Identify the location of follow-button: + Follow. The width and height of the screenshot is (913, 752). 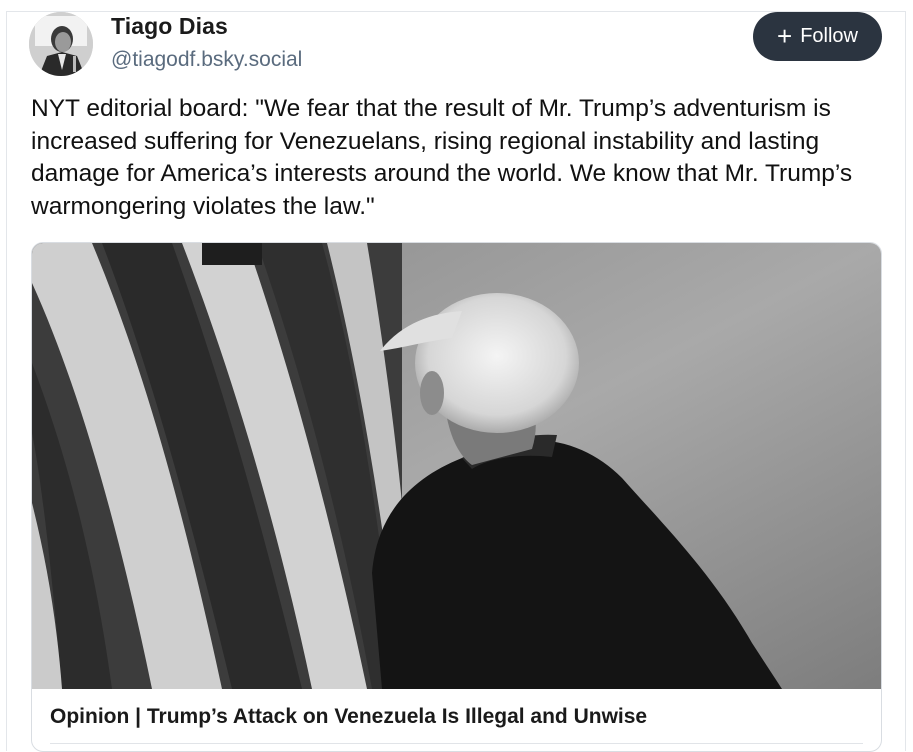
(817, 36).